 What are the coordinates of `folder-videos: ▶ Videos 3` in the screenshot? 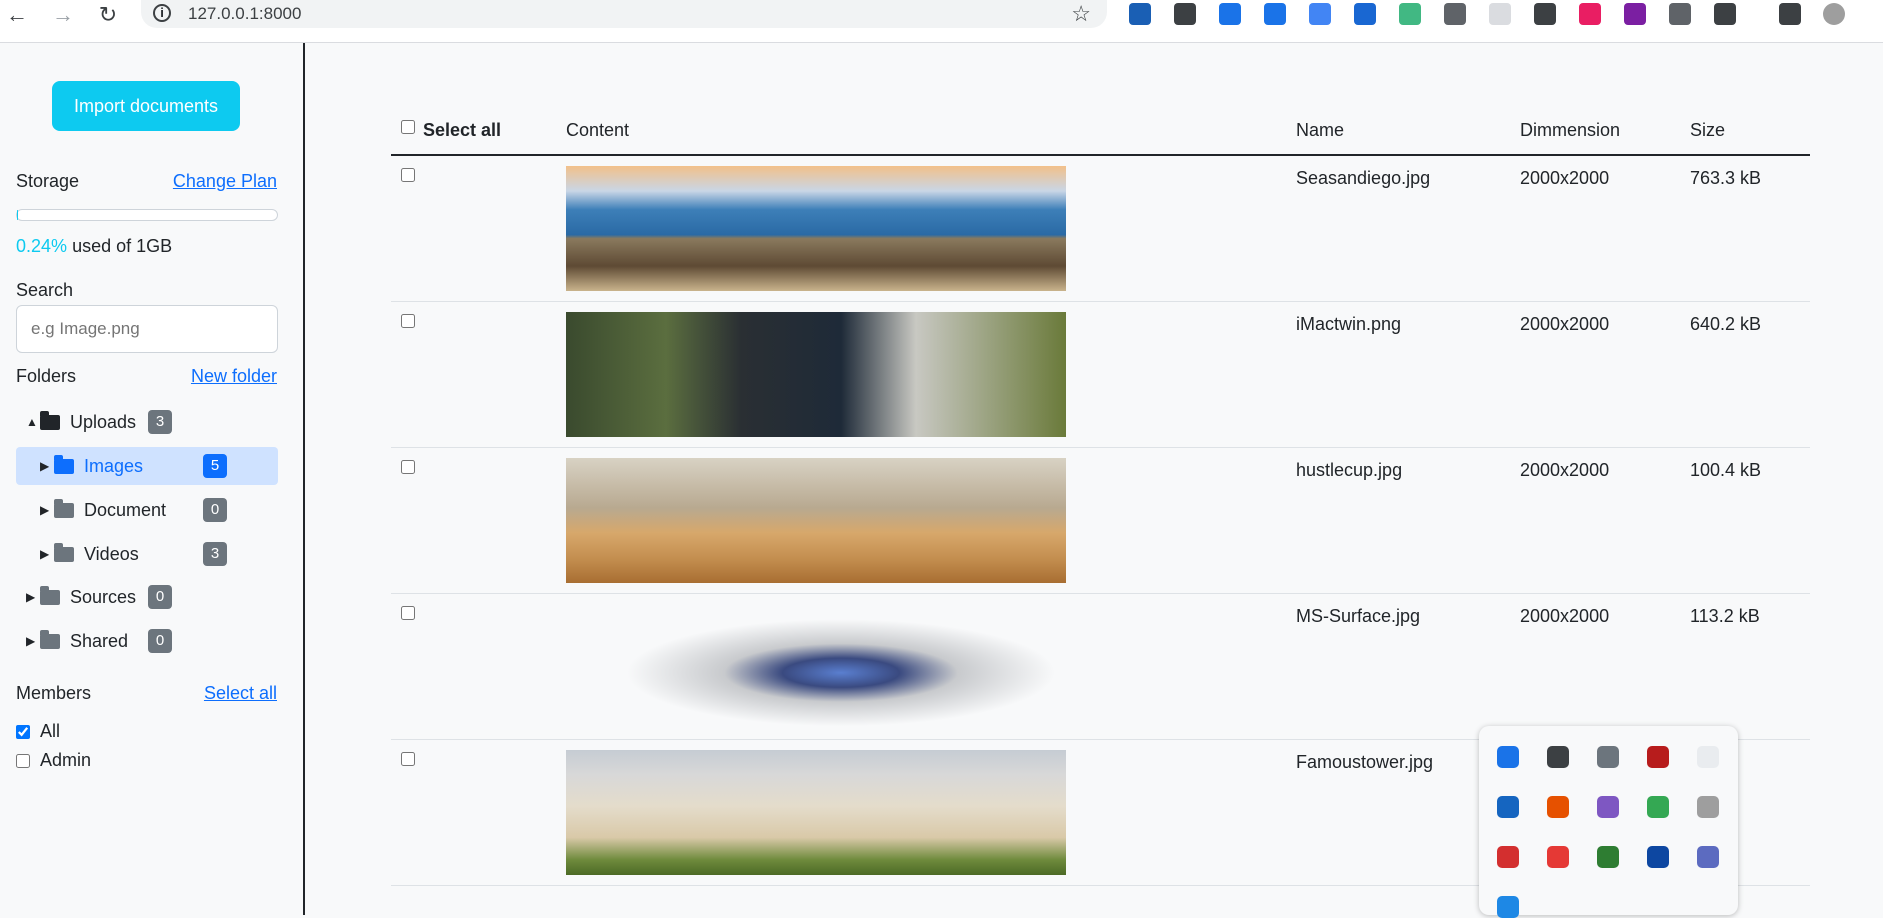 It's located at (155, 554).